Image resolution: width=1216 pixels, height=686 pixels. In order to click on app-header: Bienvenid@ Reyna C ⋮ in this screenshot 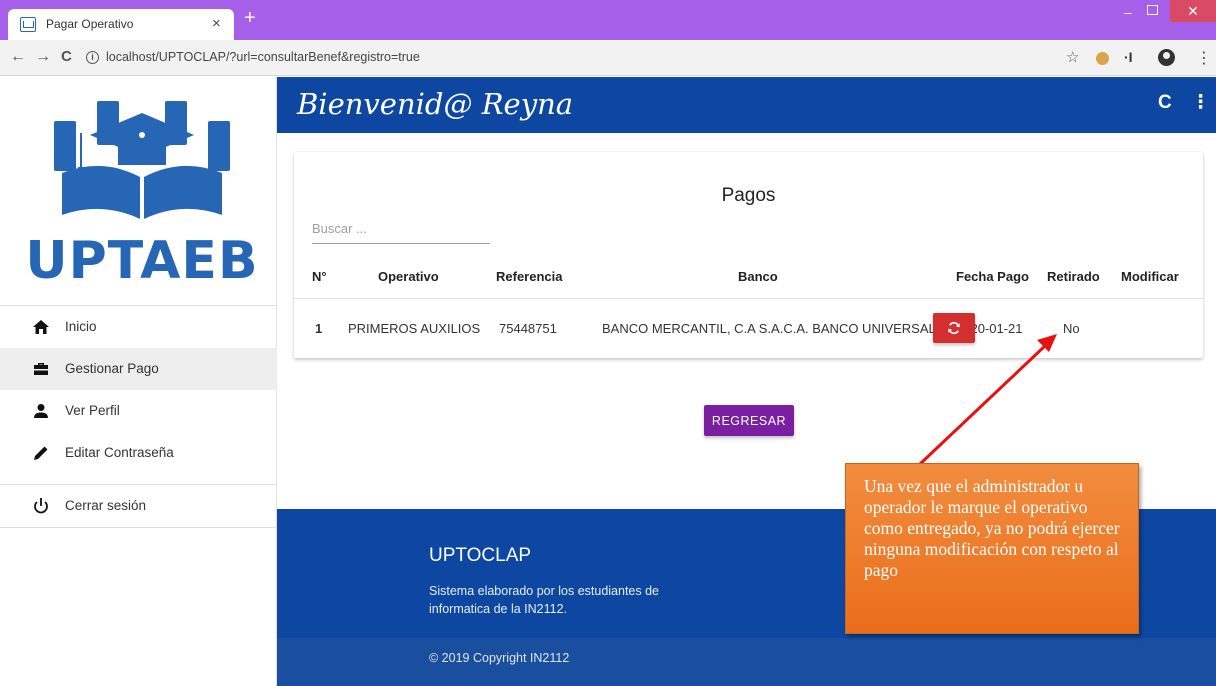, I will do `click(746, 105)`.